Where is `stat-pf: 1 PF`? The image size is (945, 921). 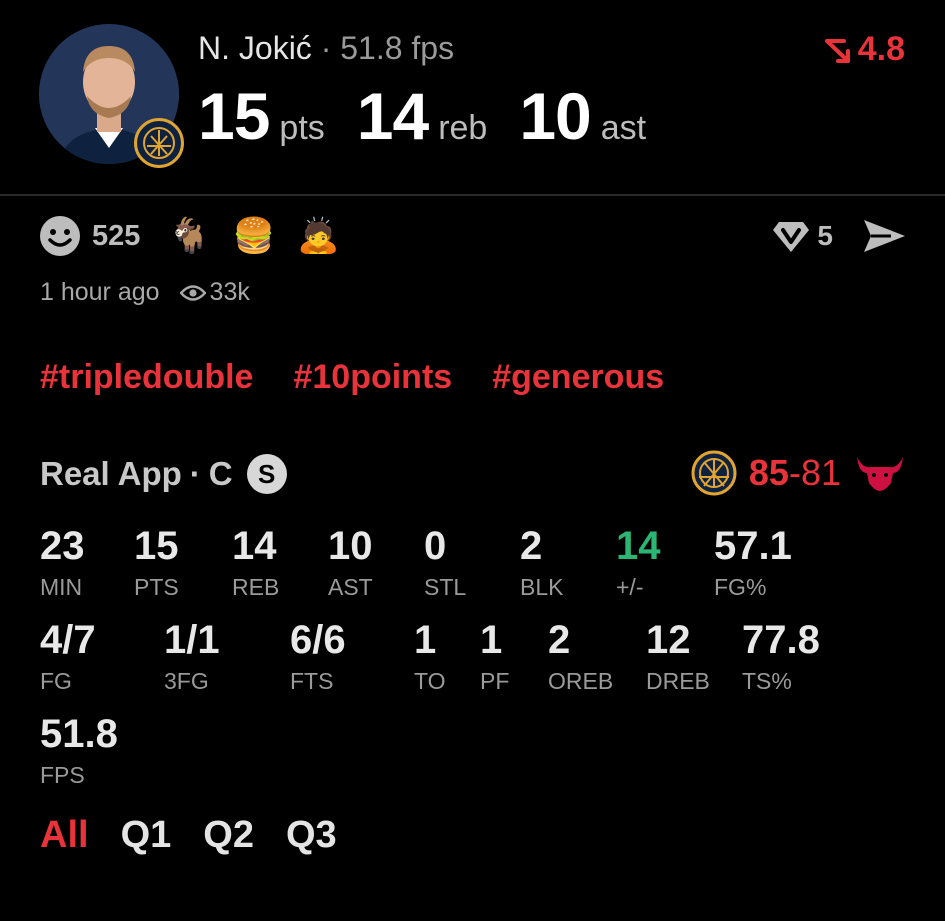
stat-pf: 1 PF is located at coordinates (494, 657).